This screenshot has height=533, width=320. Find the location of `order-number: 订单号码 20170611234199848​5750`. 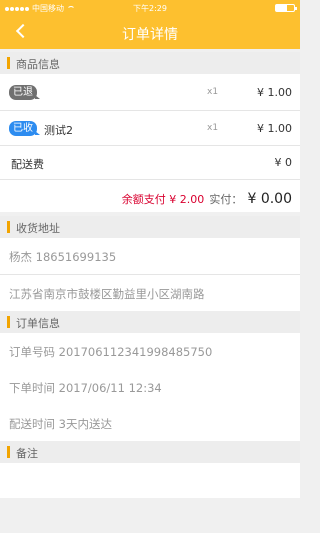

order-number: 订单号码 20170611234199848​5750 is located at coordinates (111, 352).